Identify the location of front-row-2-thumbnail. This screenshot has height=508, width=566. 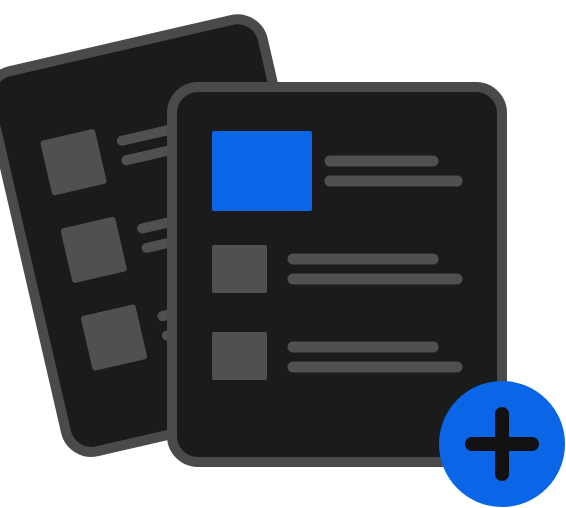
(239, 269).